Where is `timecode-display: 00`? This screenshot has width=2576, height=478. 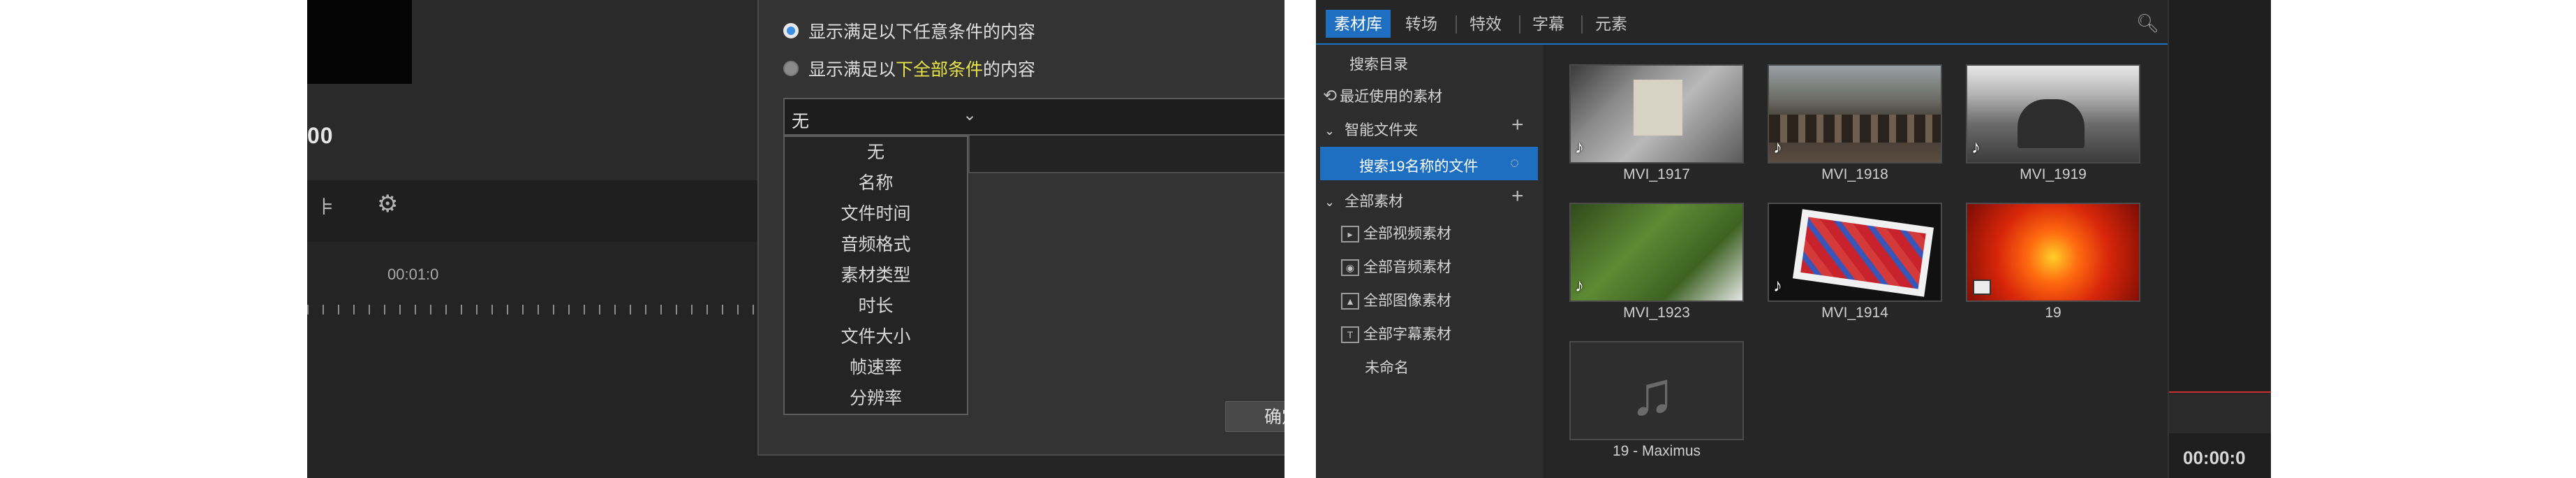
timecode-display: 00 is located at coordinates (320, 135).